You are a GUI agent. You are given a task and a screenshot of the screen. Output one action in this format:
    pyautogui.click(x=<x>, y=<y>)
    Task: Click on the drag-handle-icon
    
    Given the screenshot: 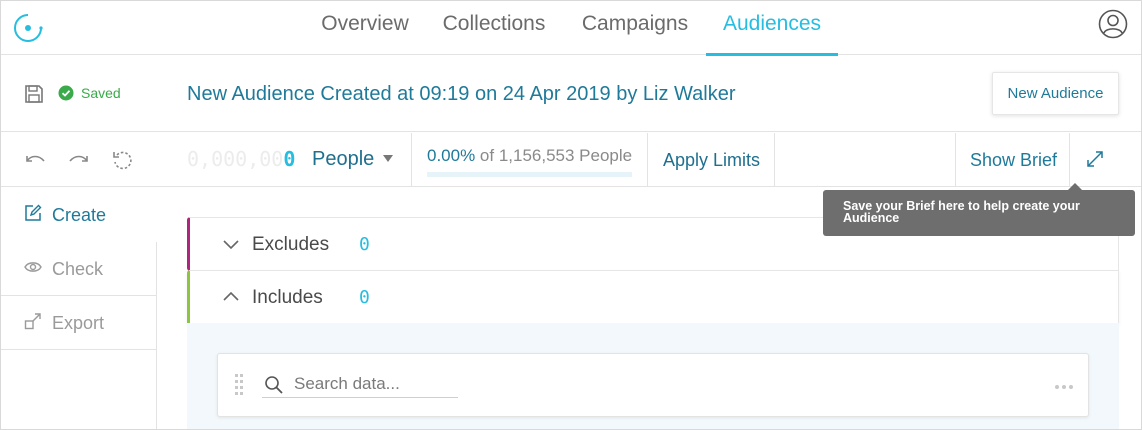 What is the action you would take?
    pyautogui.click(x=239, y=385)
    